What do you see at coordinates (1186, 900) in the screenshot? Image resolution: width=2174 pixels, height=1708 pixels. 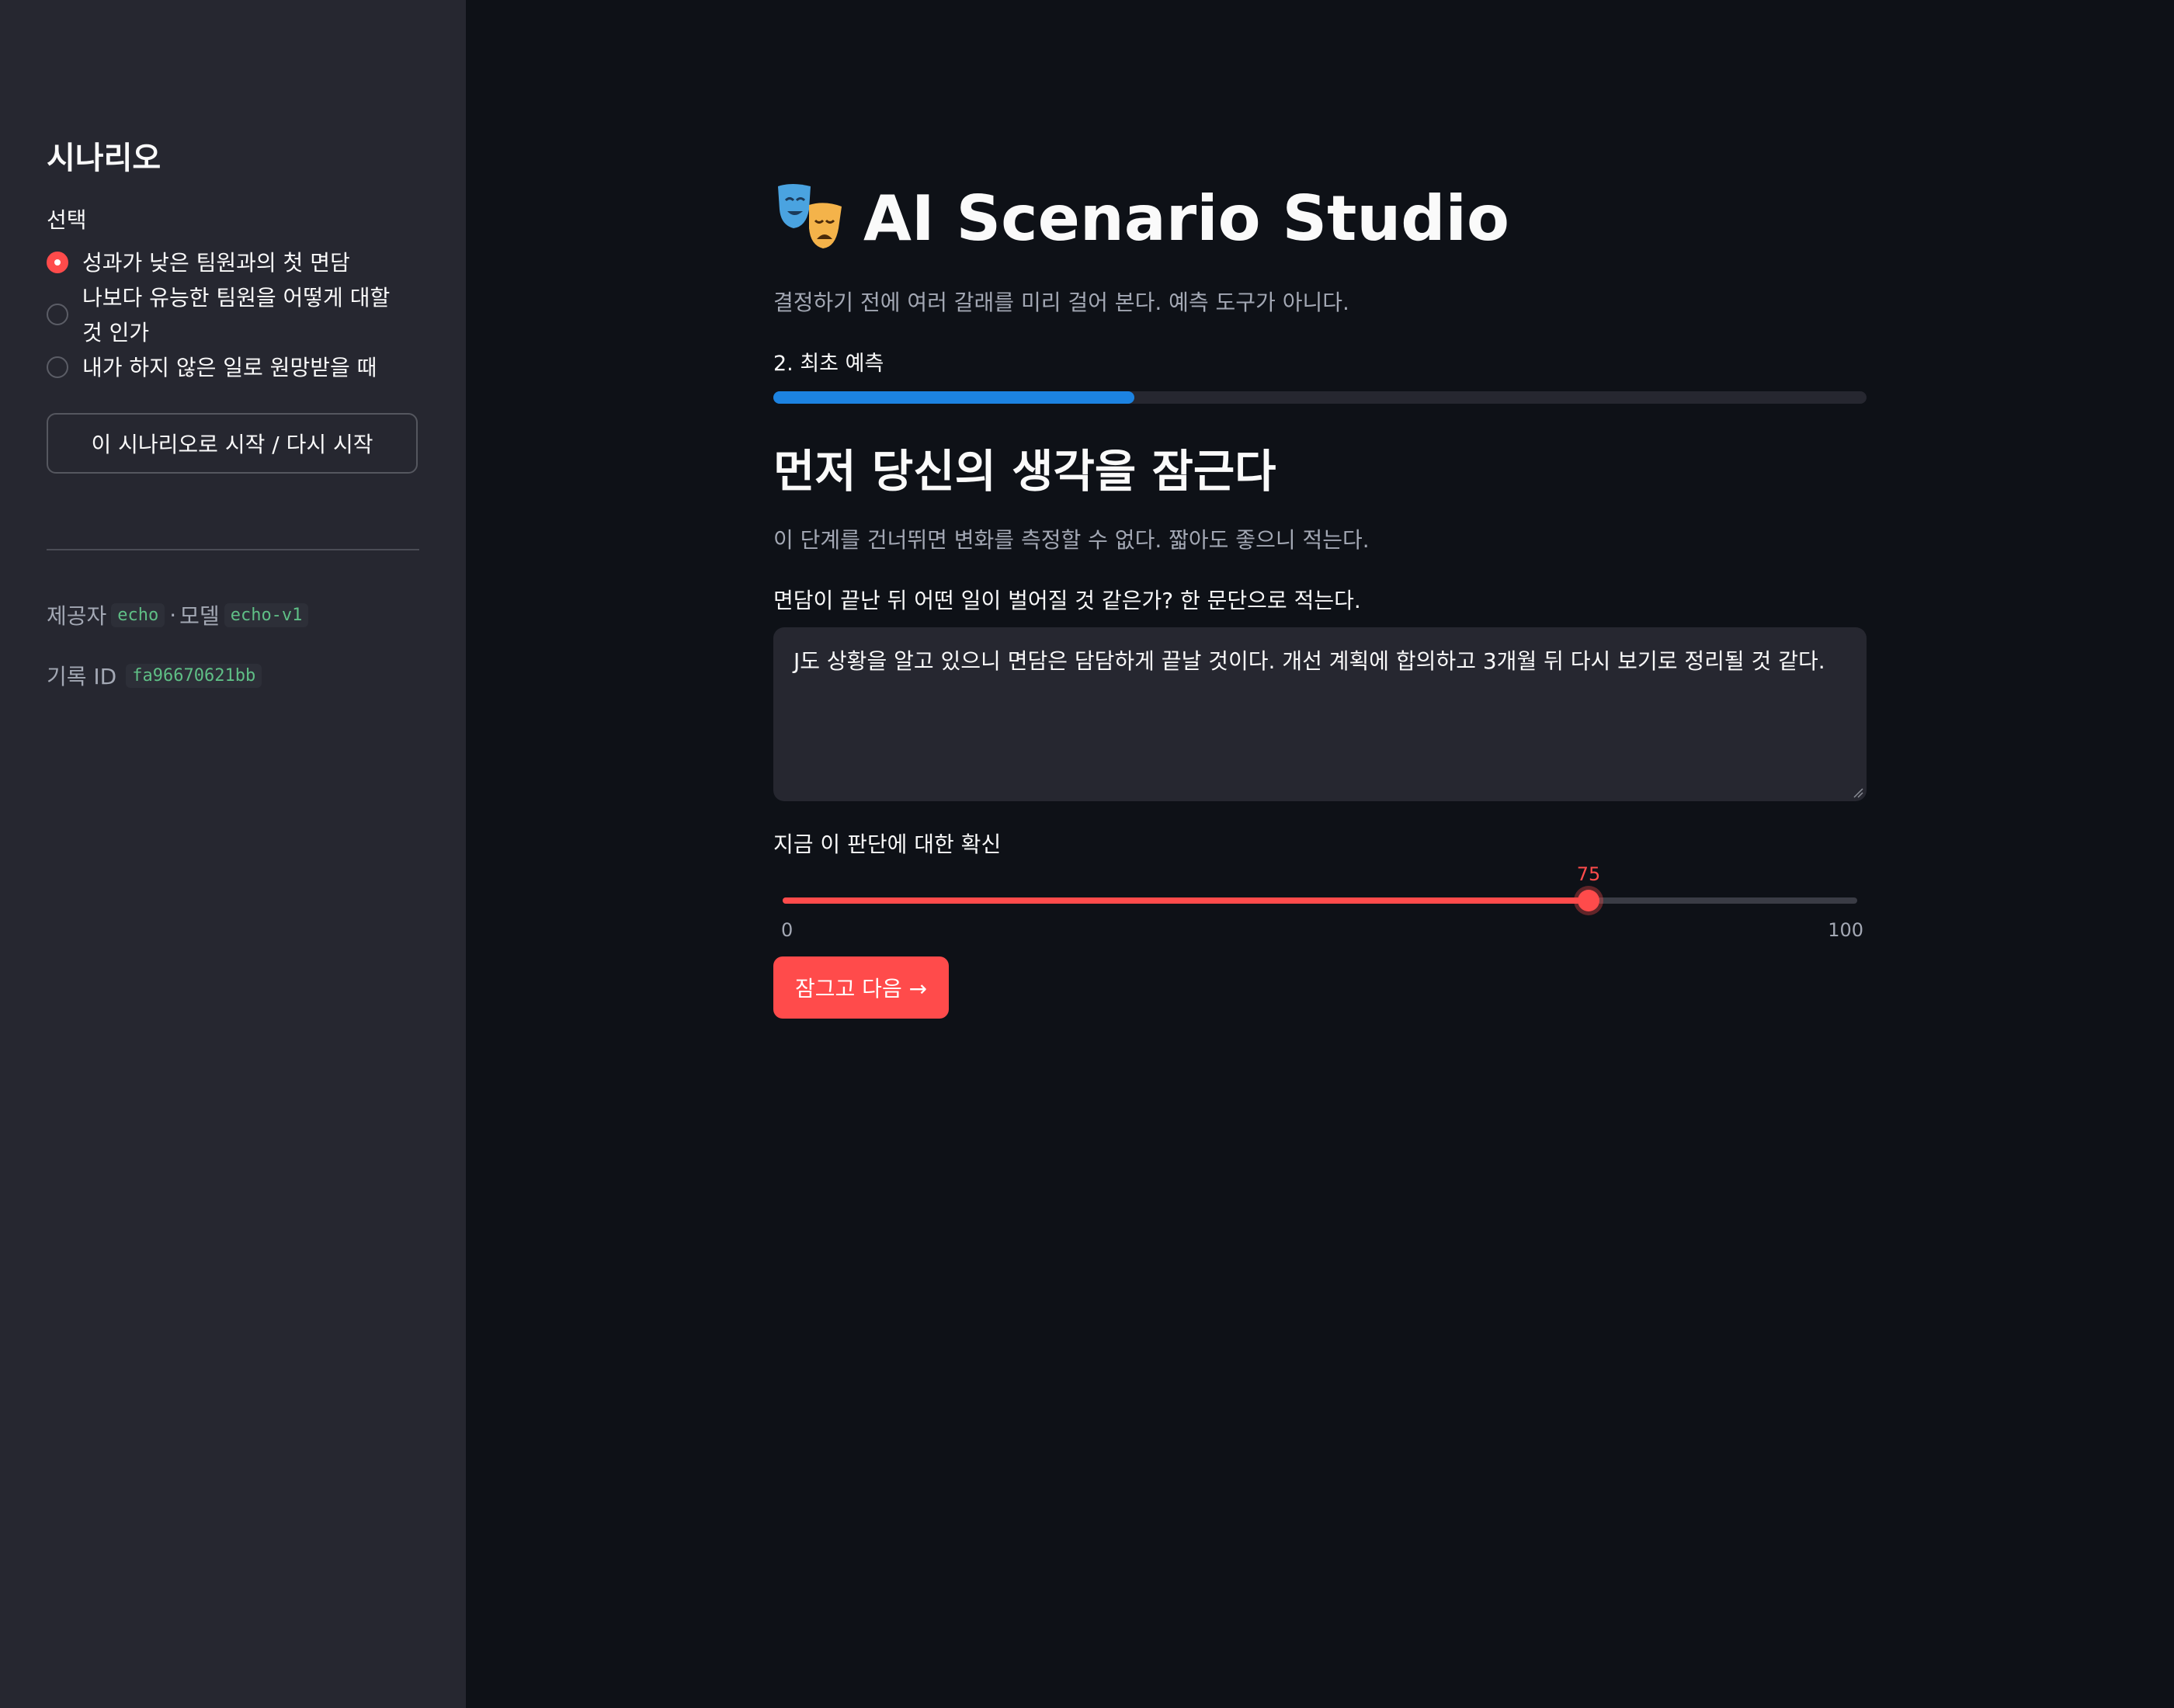 I see `slider-fill` at bounding box center [1186, 900].